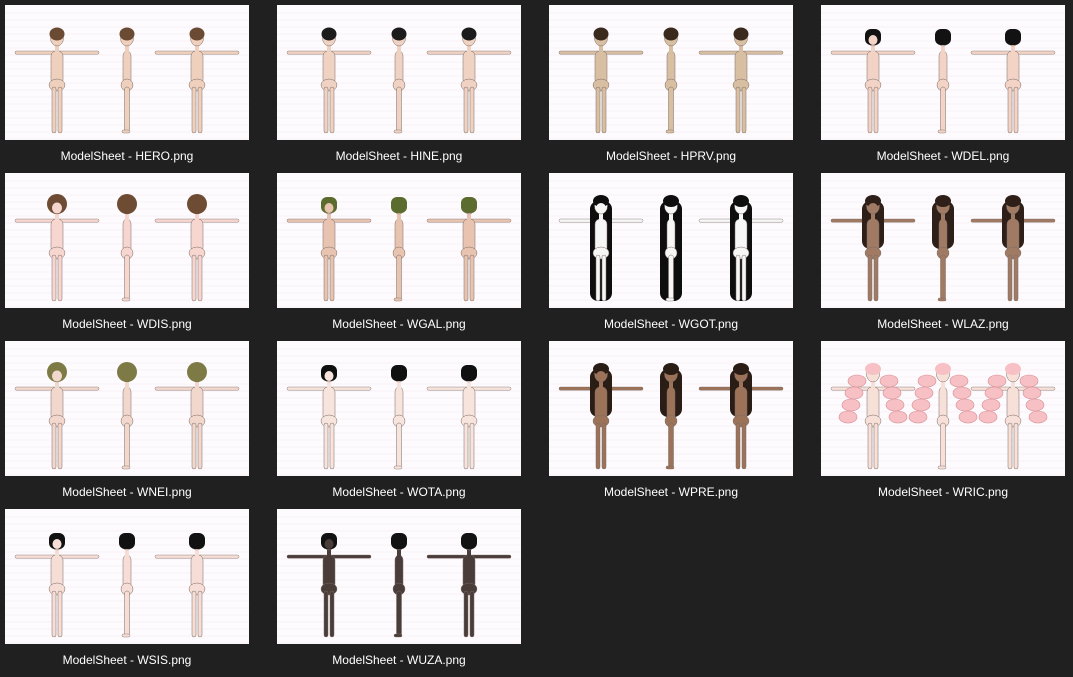 The width and height of the screenshot is (1073, 677). What do you see at coordinates (942, 324) in the screenshot?
I see `file-name-label: ModelSheet - WLAZ.png` at bounding box center [942, 324].